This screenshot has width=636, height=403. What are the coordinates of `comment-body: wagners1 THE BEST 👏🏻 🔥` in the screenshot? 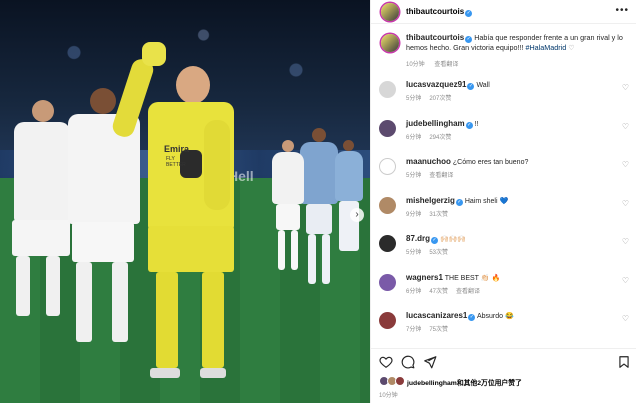 It's located at (511, 277).